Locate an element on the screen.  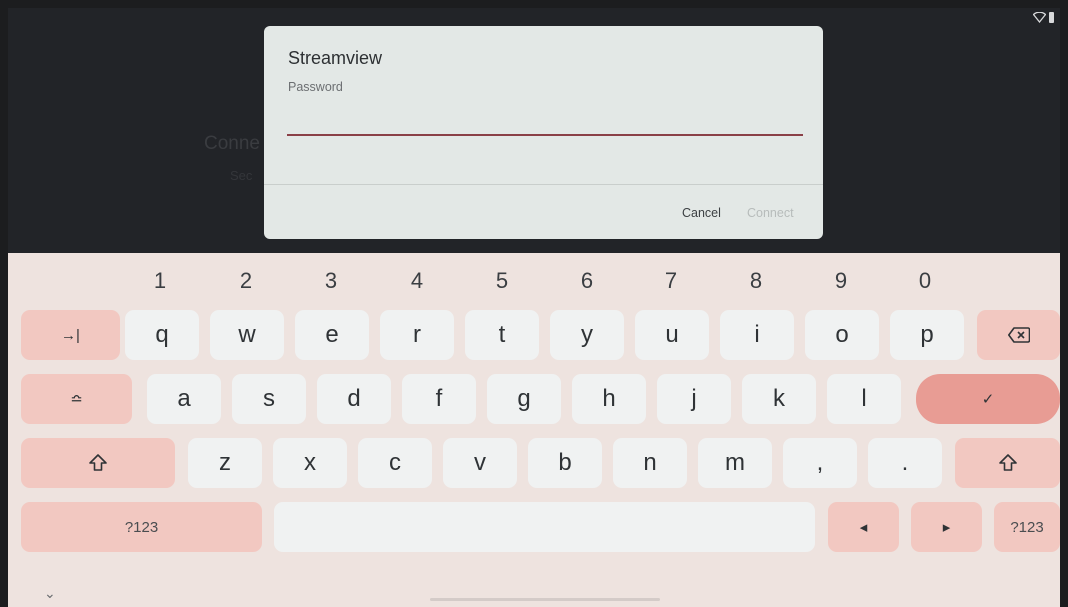
key-r: r is located at coordinates (417, 335).